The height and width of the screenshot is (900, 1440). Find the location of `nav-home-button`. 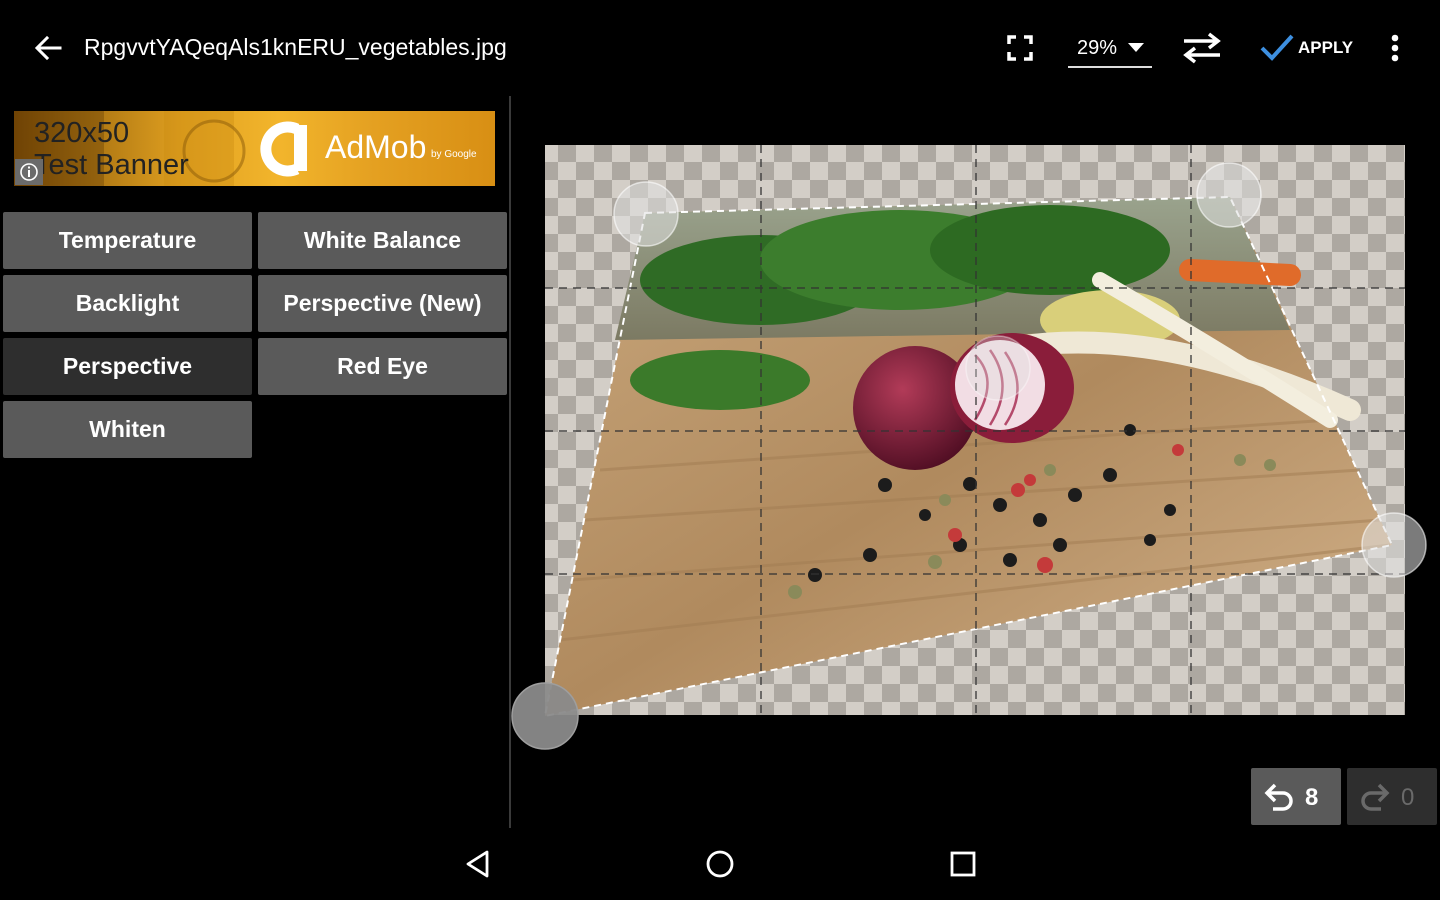

nav-home-button is located at coordinates (720, 864).